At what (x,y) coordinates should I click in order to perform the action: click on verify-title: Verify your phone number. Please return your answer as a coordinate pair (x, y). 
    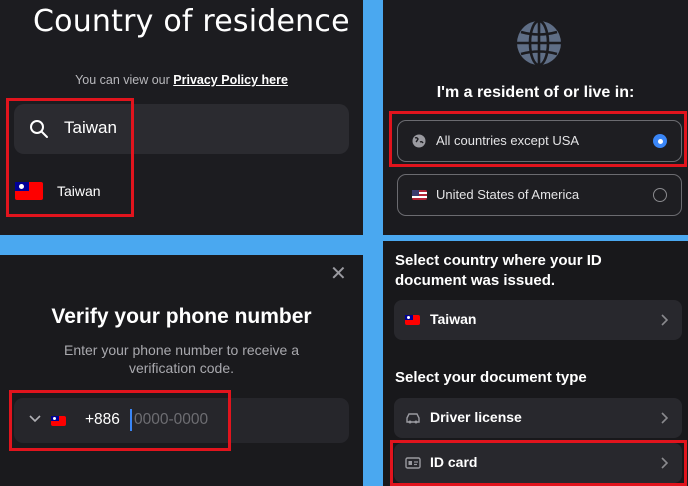
    Looking at the image, I should click on (181, 316).